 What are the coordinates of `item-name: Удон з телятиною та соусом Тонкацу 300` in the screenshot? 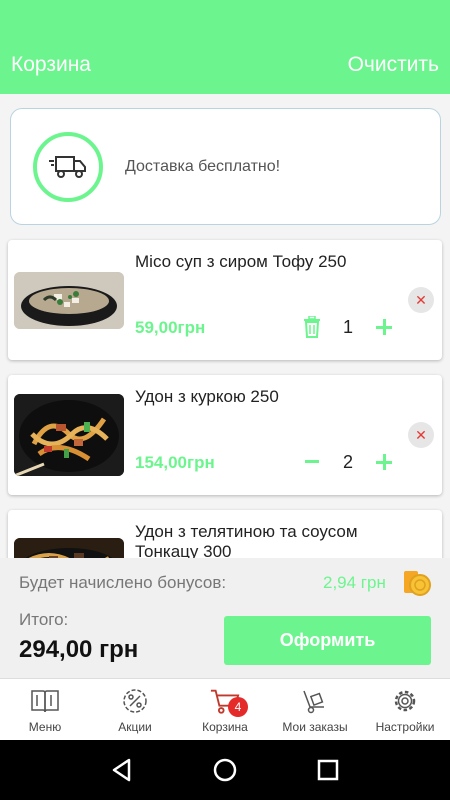 It's located at (246, 540).